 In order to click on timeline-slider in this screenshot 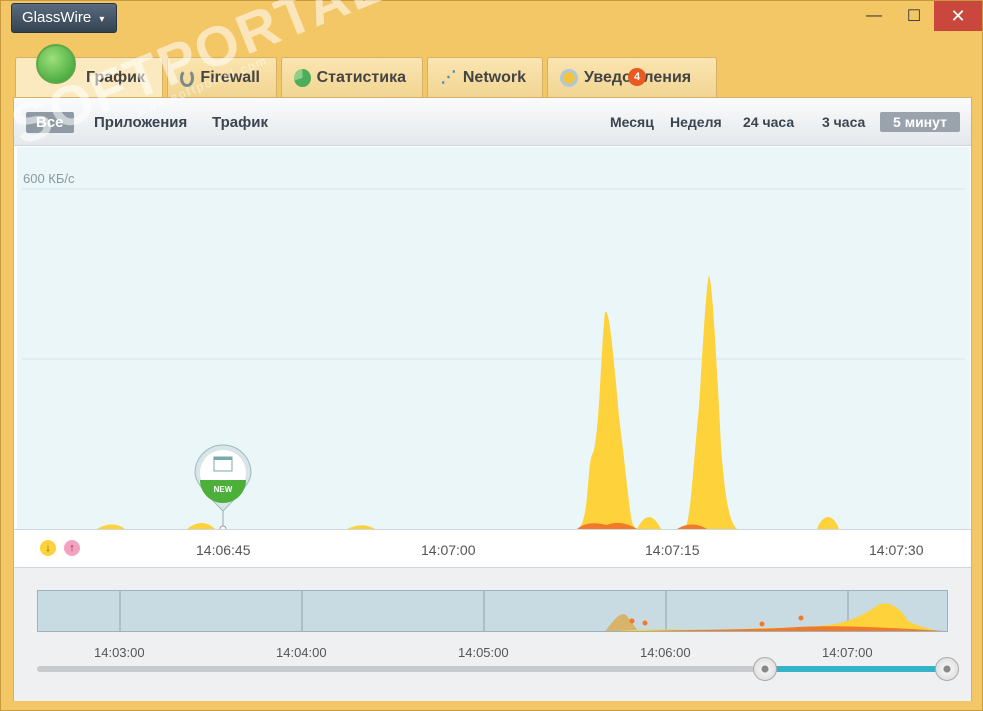, I will do `click(498, 669)`.